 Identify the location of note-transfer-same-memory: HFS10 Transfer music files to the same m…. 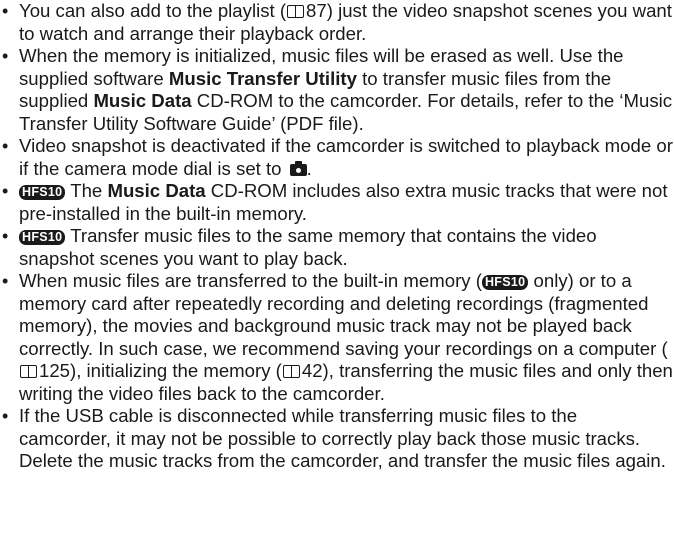
(338, 247).